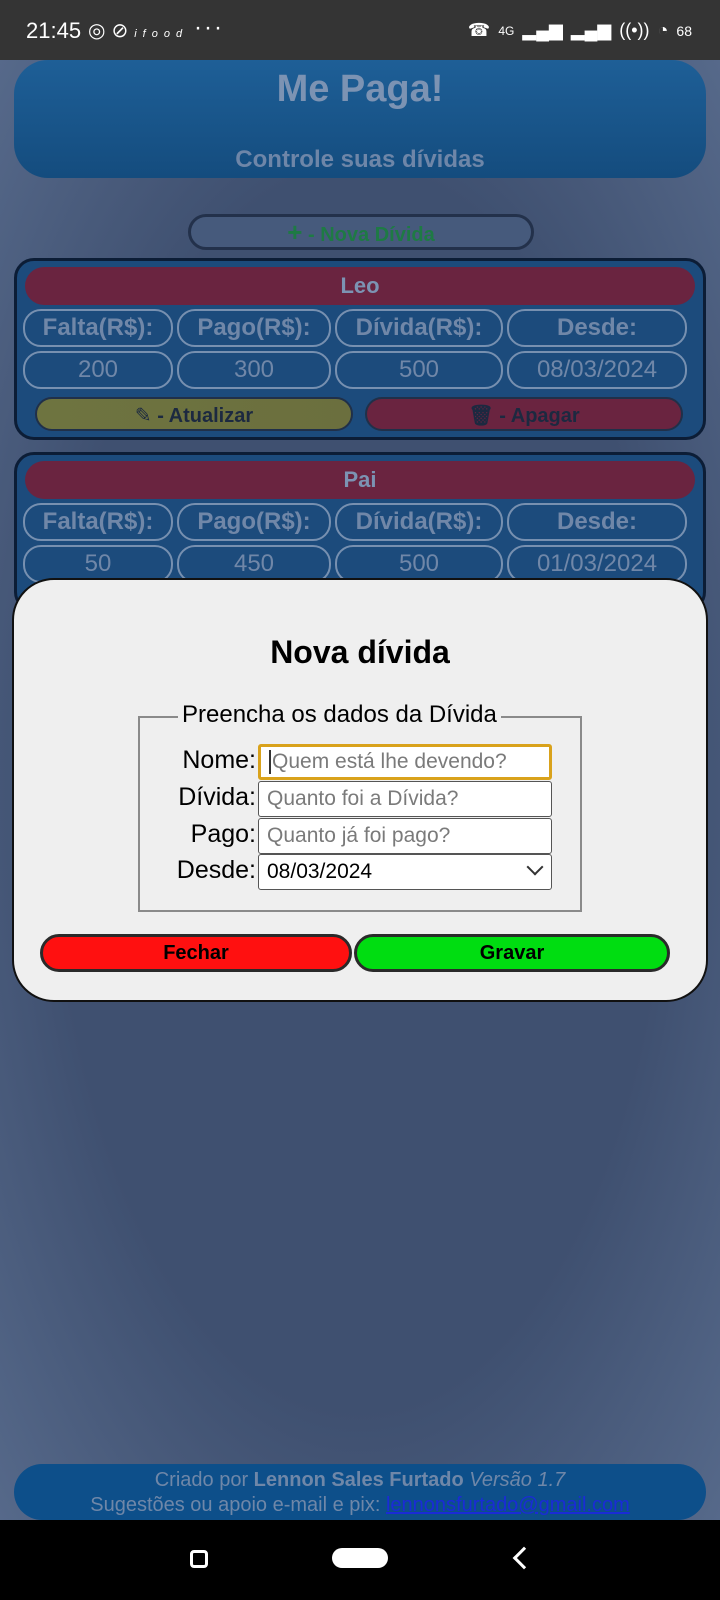 The image size is (720, 1600). What do you see at coordinates (196, 953) in the screenshot?
I see `close-button: Fechar` at bounding box center [196, 953].